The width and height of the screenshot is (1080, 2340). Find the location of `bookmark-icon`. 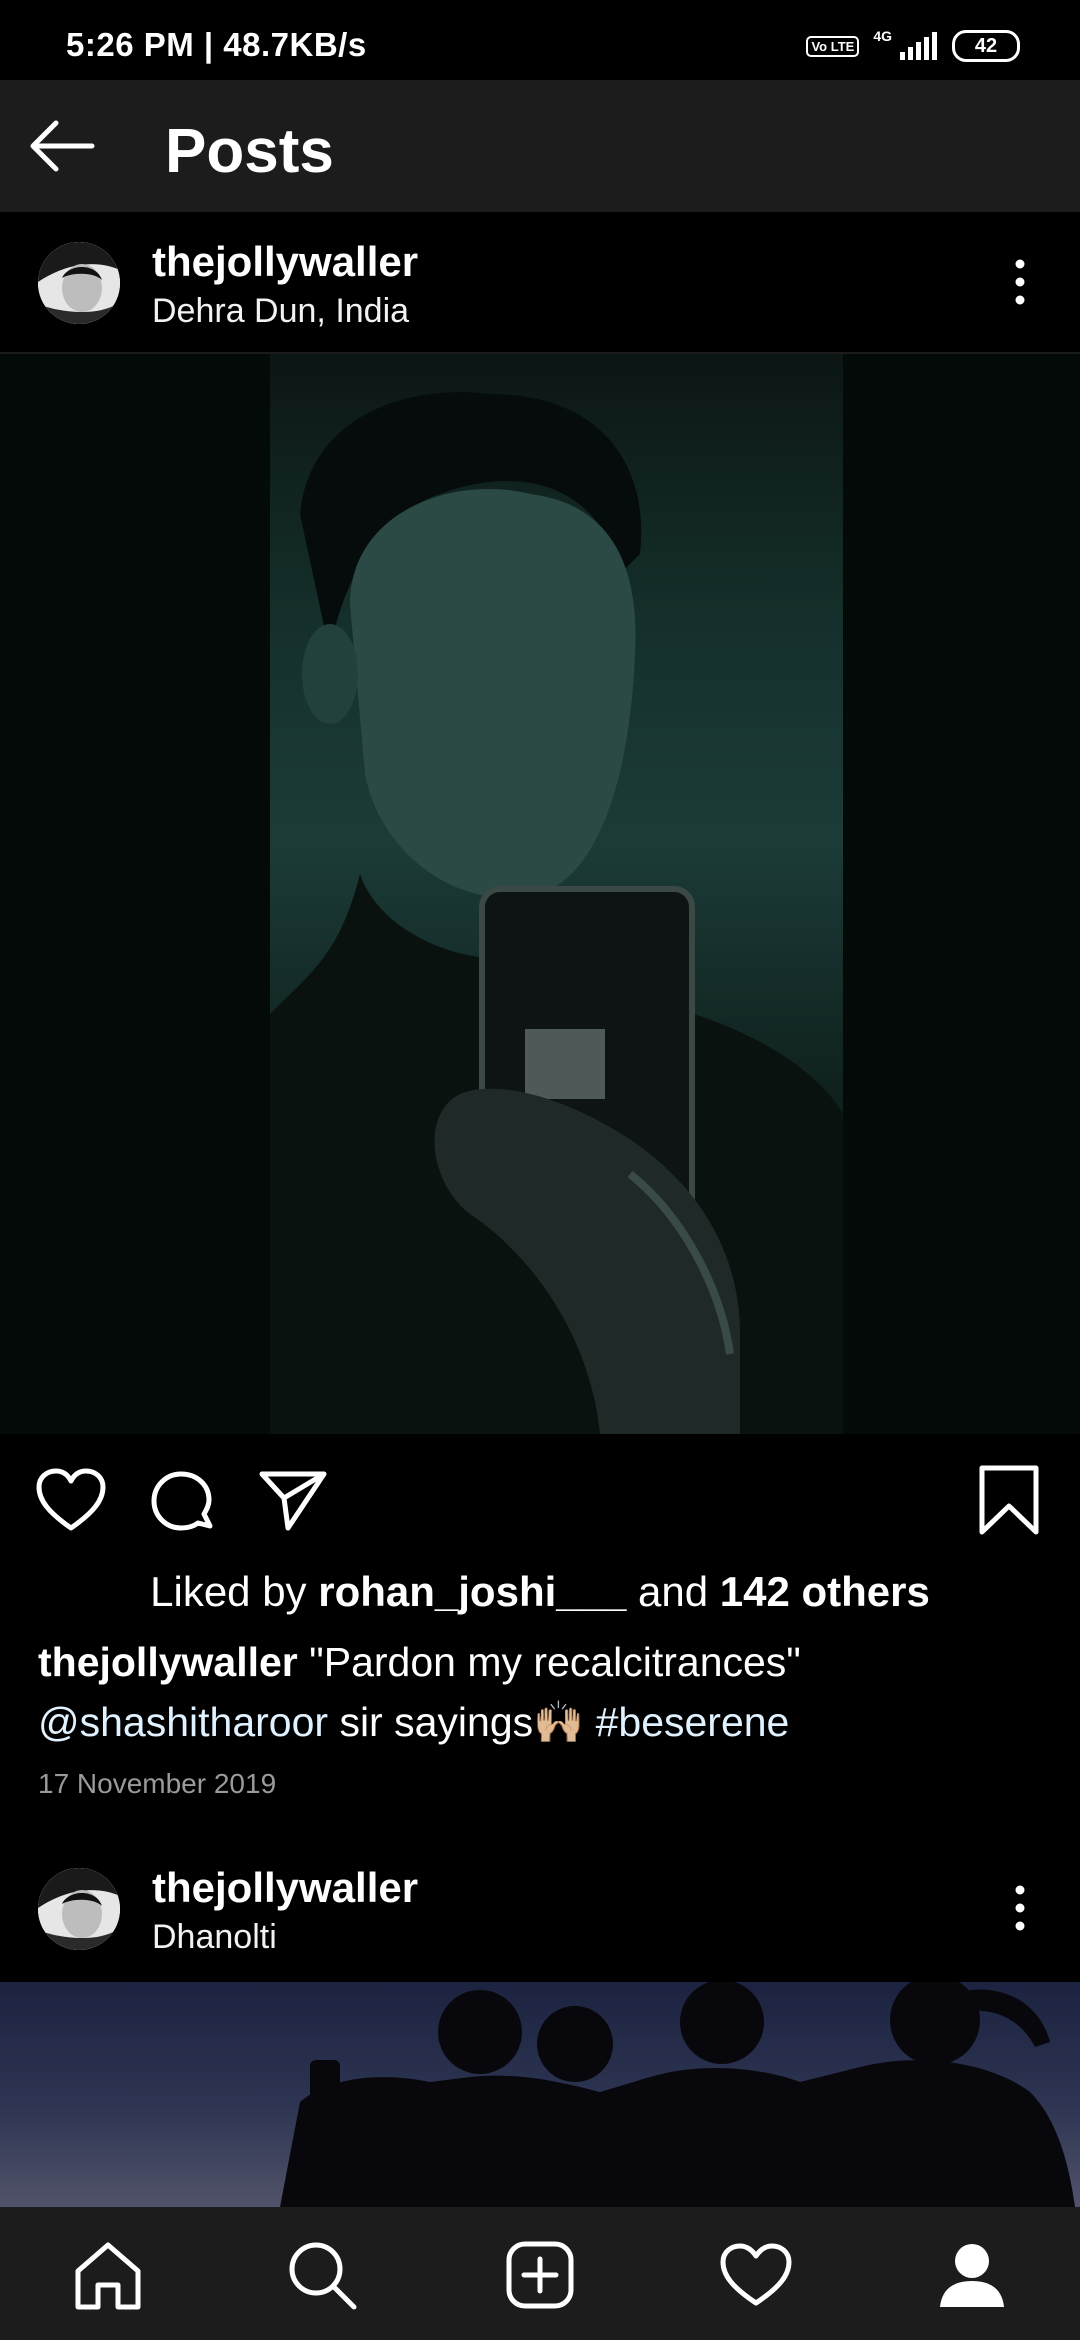

bookmark-icon is located at coordinates (1009, 1500).